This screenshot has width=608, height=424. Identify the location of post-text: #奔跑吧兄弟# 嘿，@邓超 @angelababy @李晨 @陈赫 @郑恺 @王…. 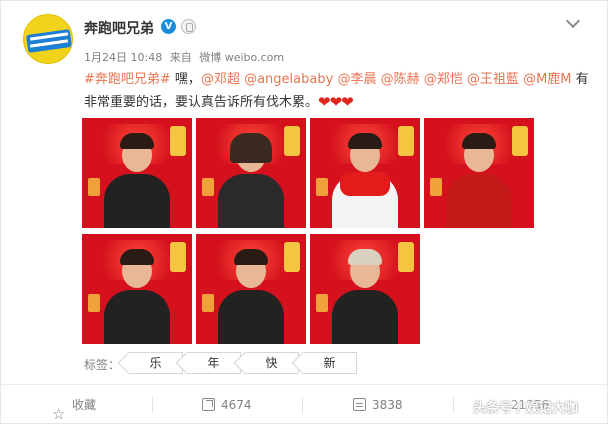
(339, 91).